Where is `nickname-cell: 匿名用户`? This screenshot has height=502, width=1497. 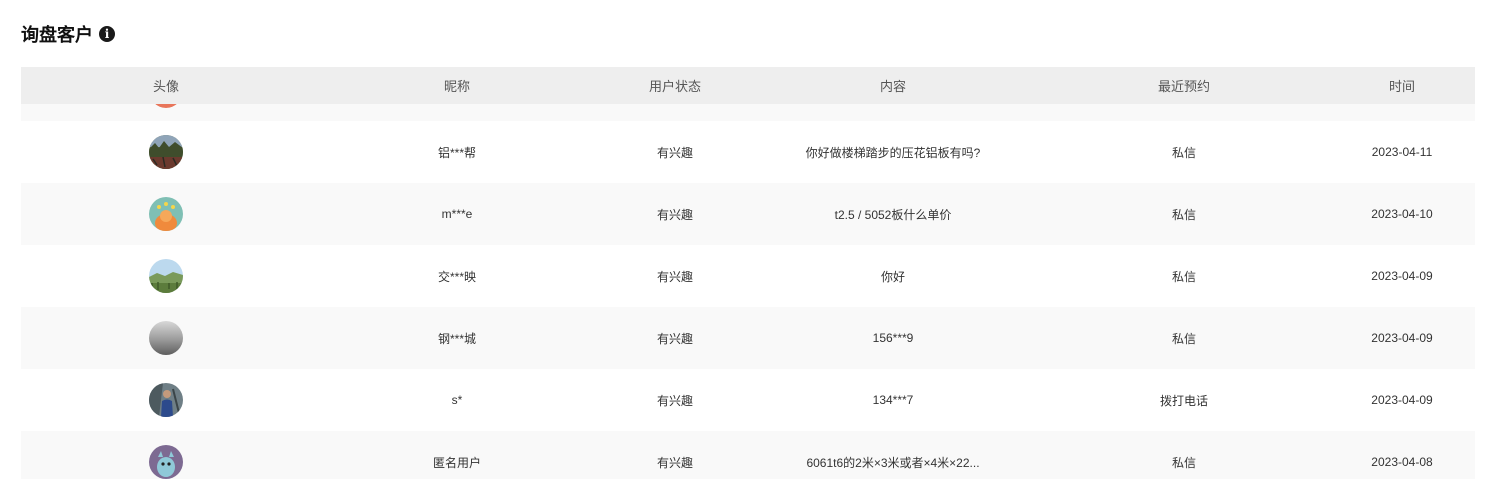
nickname-cell: 匿名用户 is located at coordinates (456, 462).